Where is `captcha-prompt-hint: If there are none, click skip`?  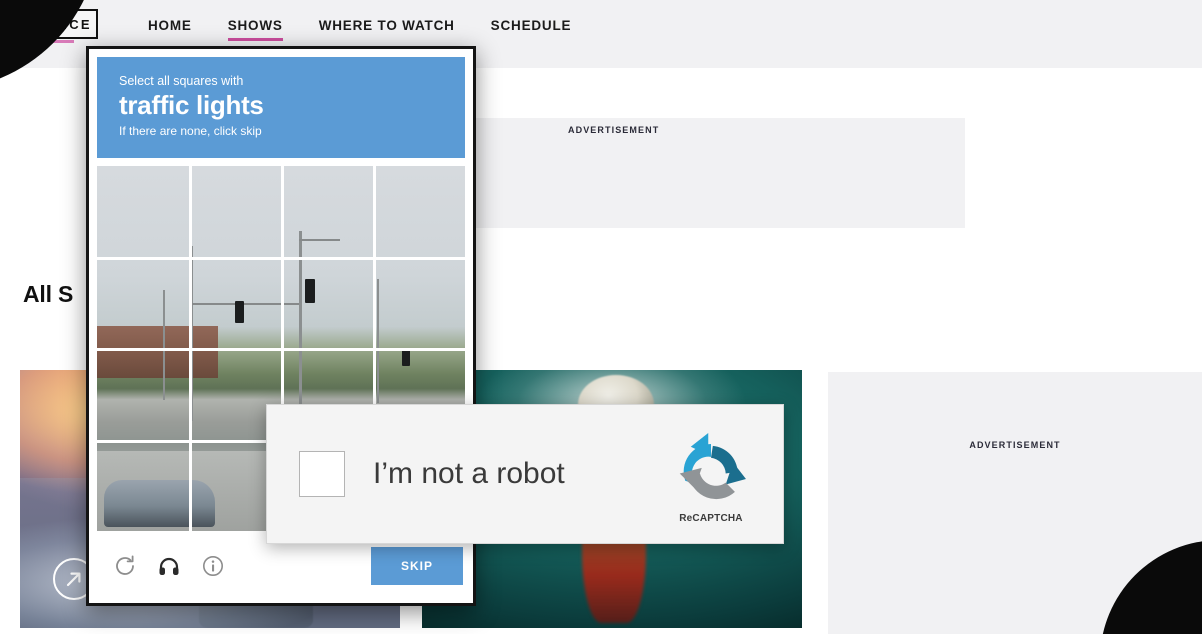
captcha-prompt-hint: If there are none, click skip is located at coordinates (190, 131).